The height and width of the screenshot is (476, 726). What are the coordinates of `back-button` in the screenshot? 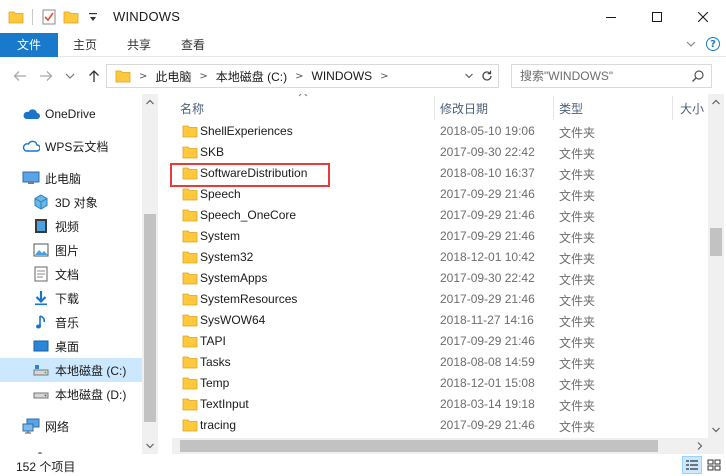 It's located at (20, 76).